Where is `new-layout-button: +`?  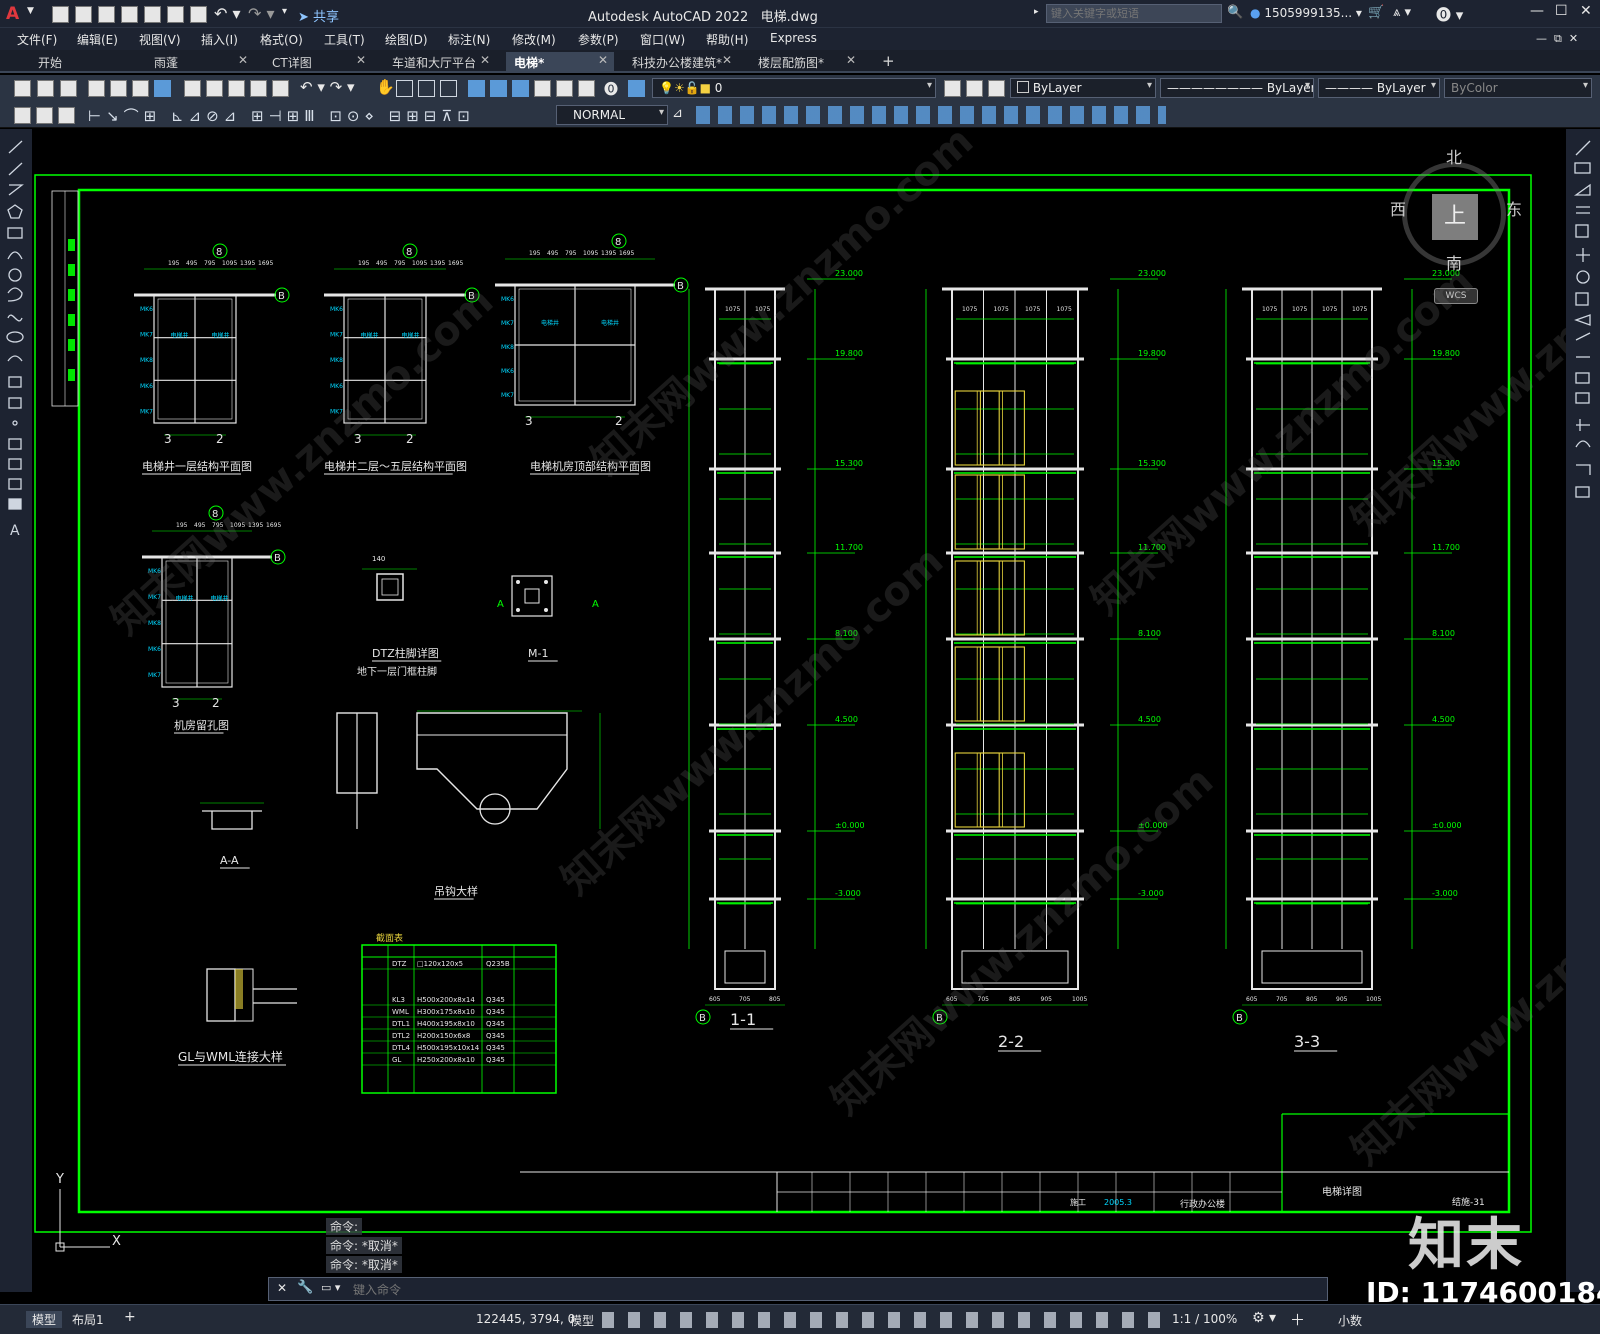
new-layout-button: + is located at coordinates (130, 1317).